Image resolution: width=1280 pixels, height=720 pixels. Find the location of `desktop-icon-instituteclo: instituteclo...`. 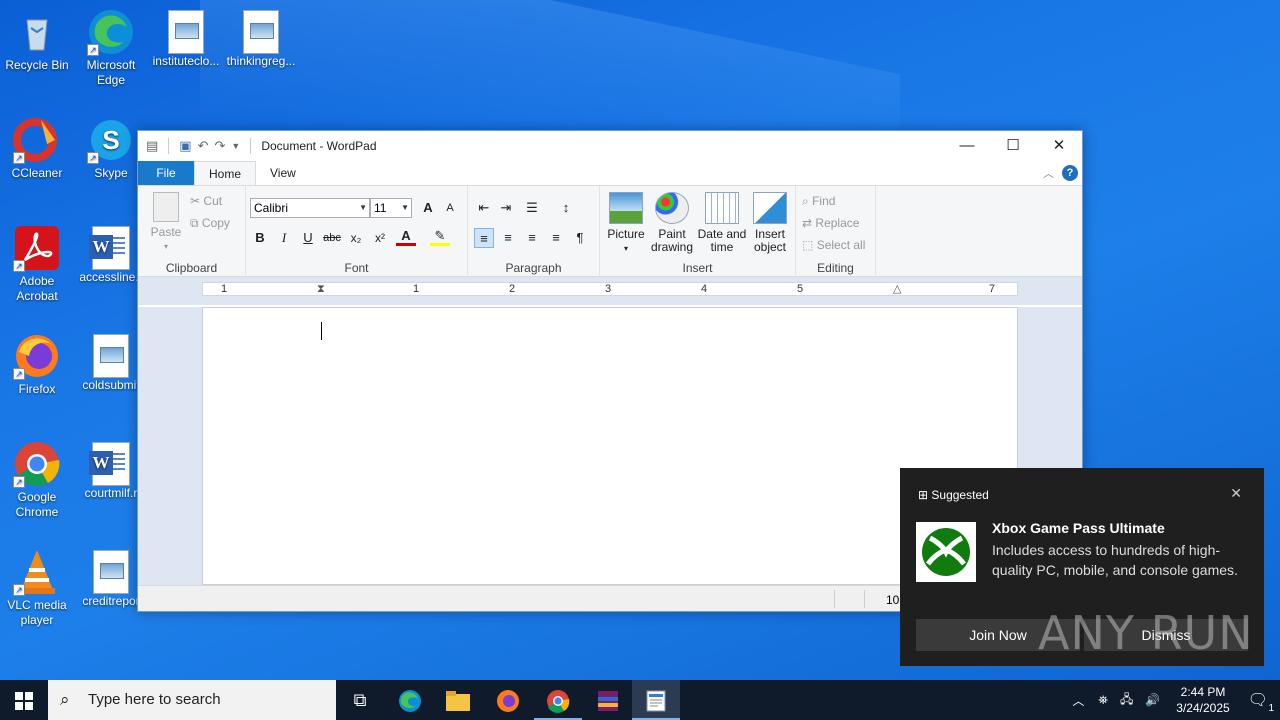

desktop-icon-instituteclo: instituteclo... is located at coordinates (186, 38).